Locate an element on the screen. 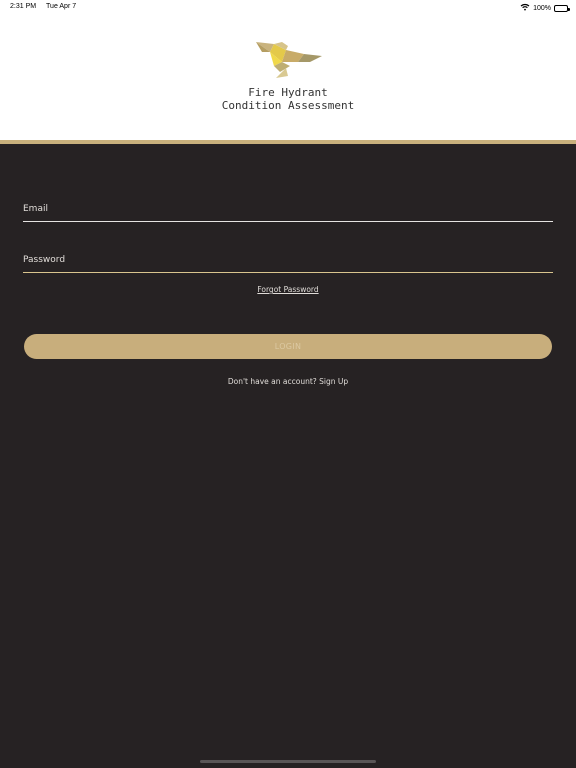  app-title-line2: Condition Assessment is located at coordinates (288, 105).